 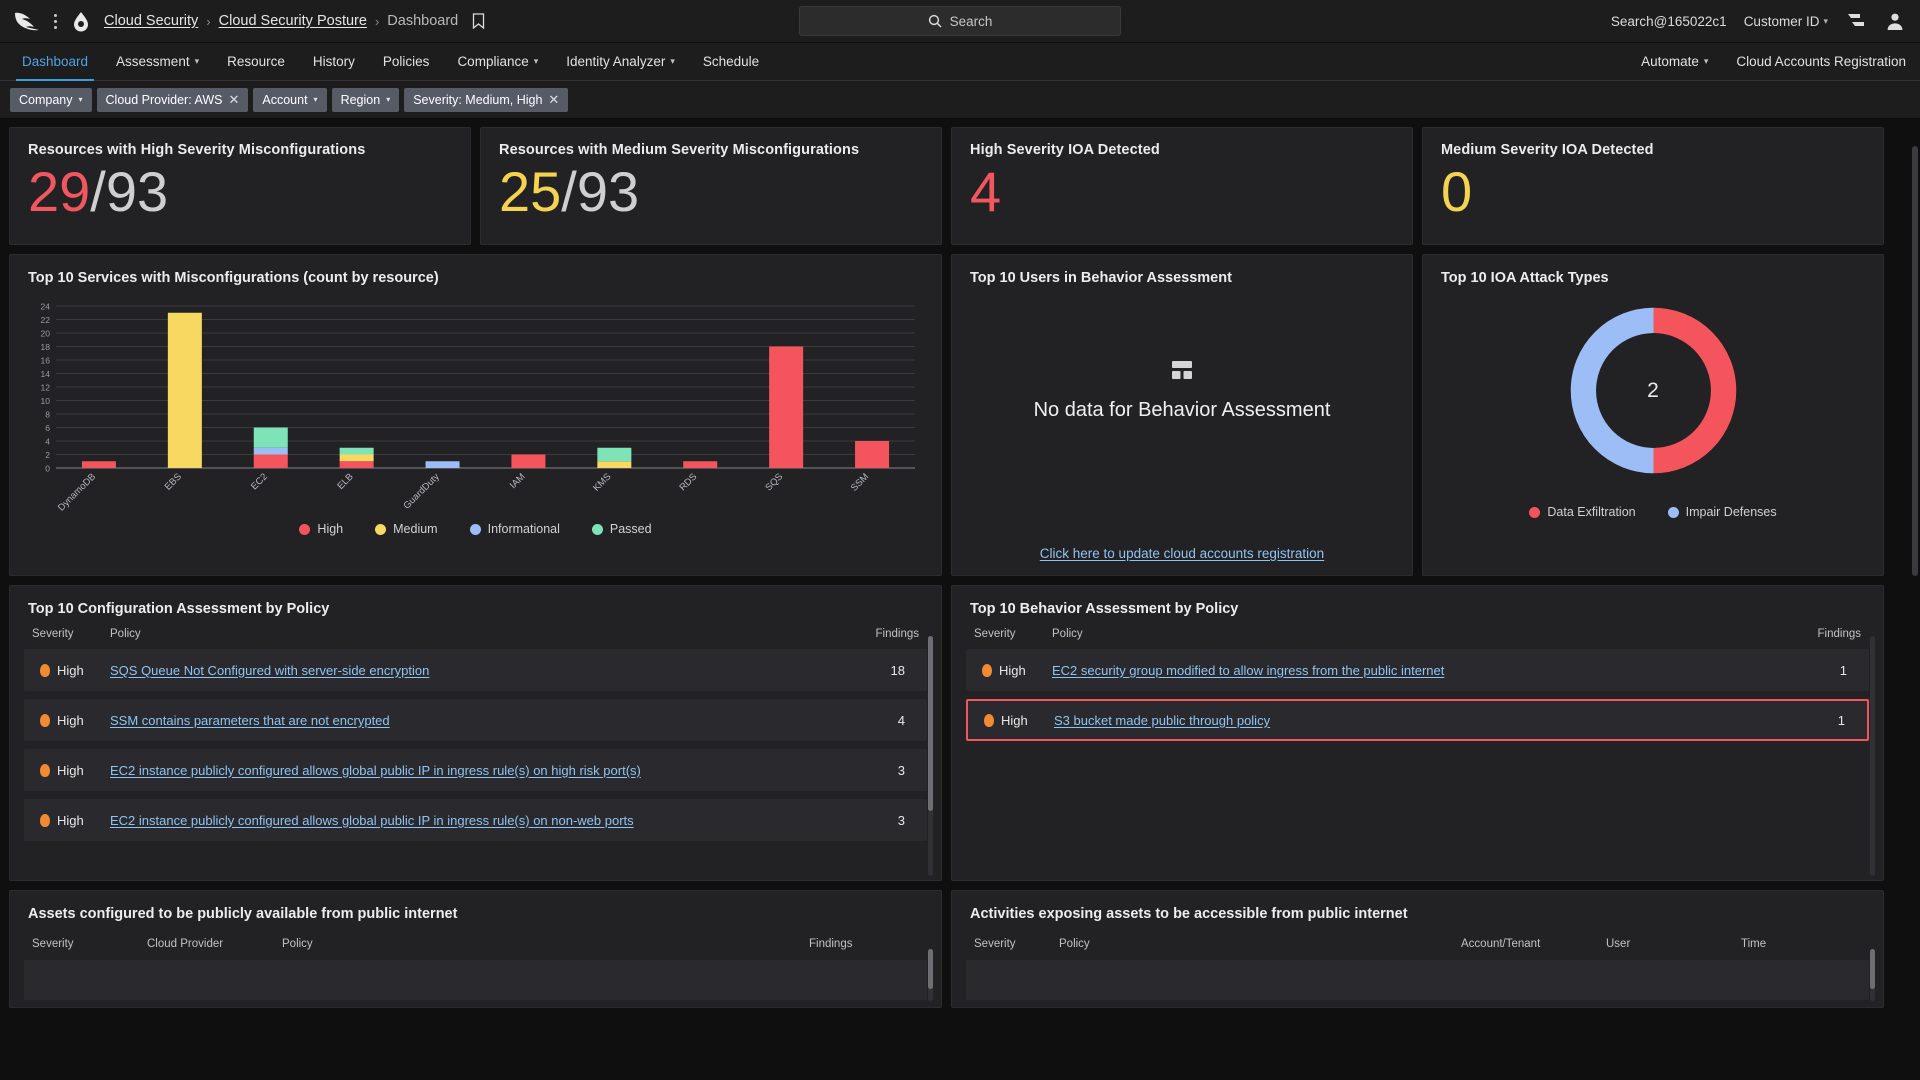 I want to click on nav-item-automate: Automate ▾, so click(x=1674, y=61).